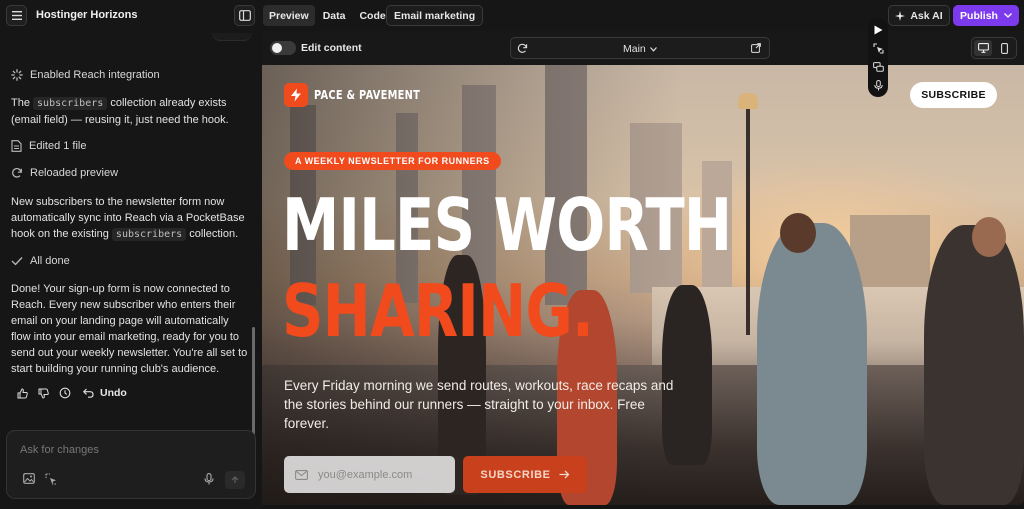 The height and width of the screenshot is (509, 1024). Describe the element at coordinates (29, 478) in the screenshot. I see `image-upload-icon` at that location.